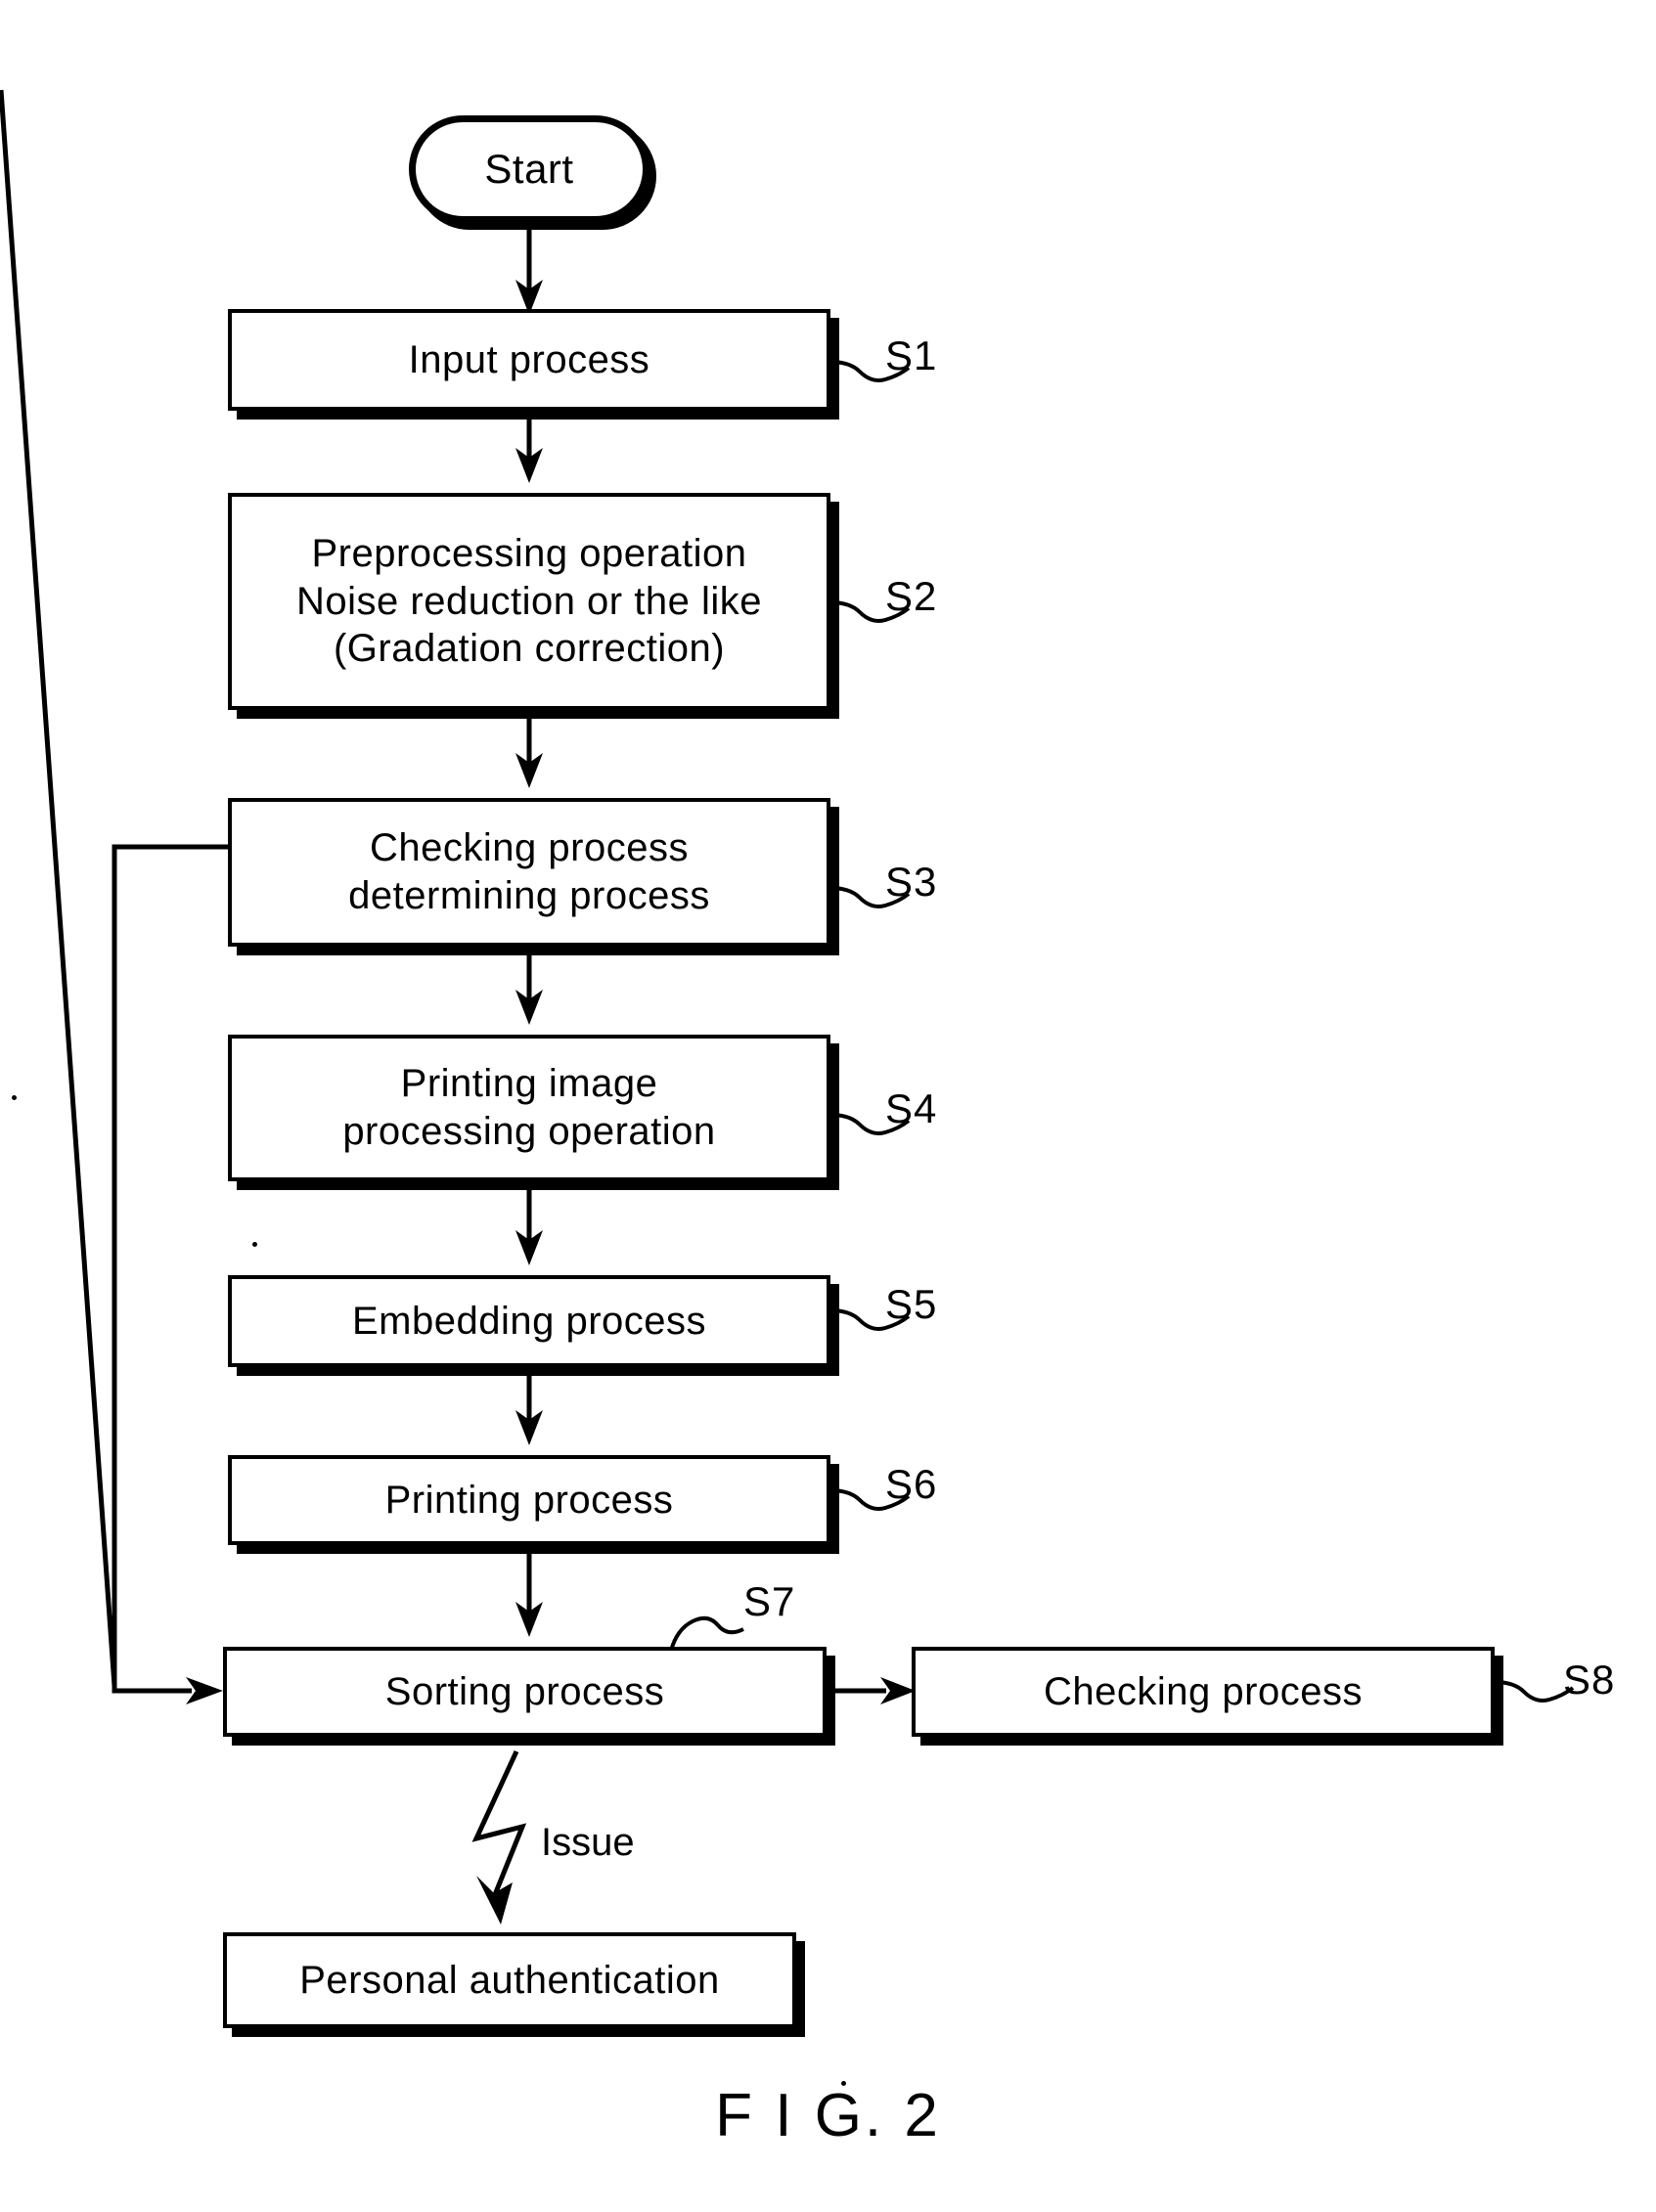  I want to click on arrowhead-issue, so click(494, 1900).